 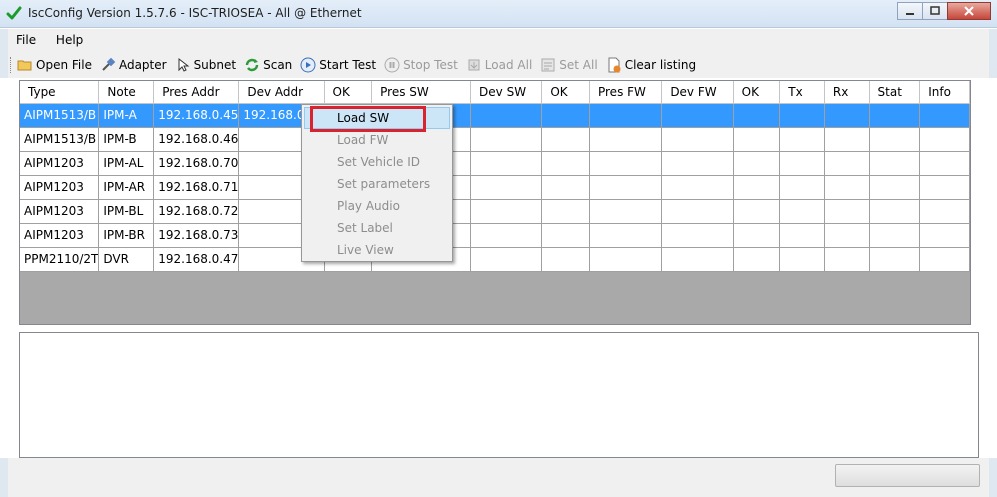 I want to click on table-cell: DVR, so click(x=126, y=259).